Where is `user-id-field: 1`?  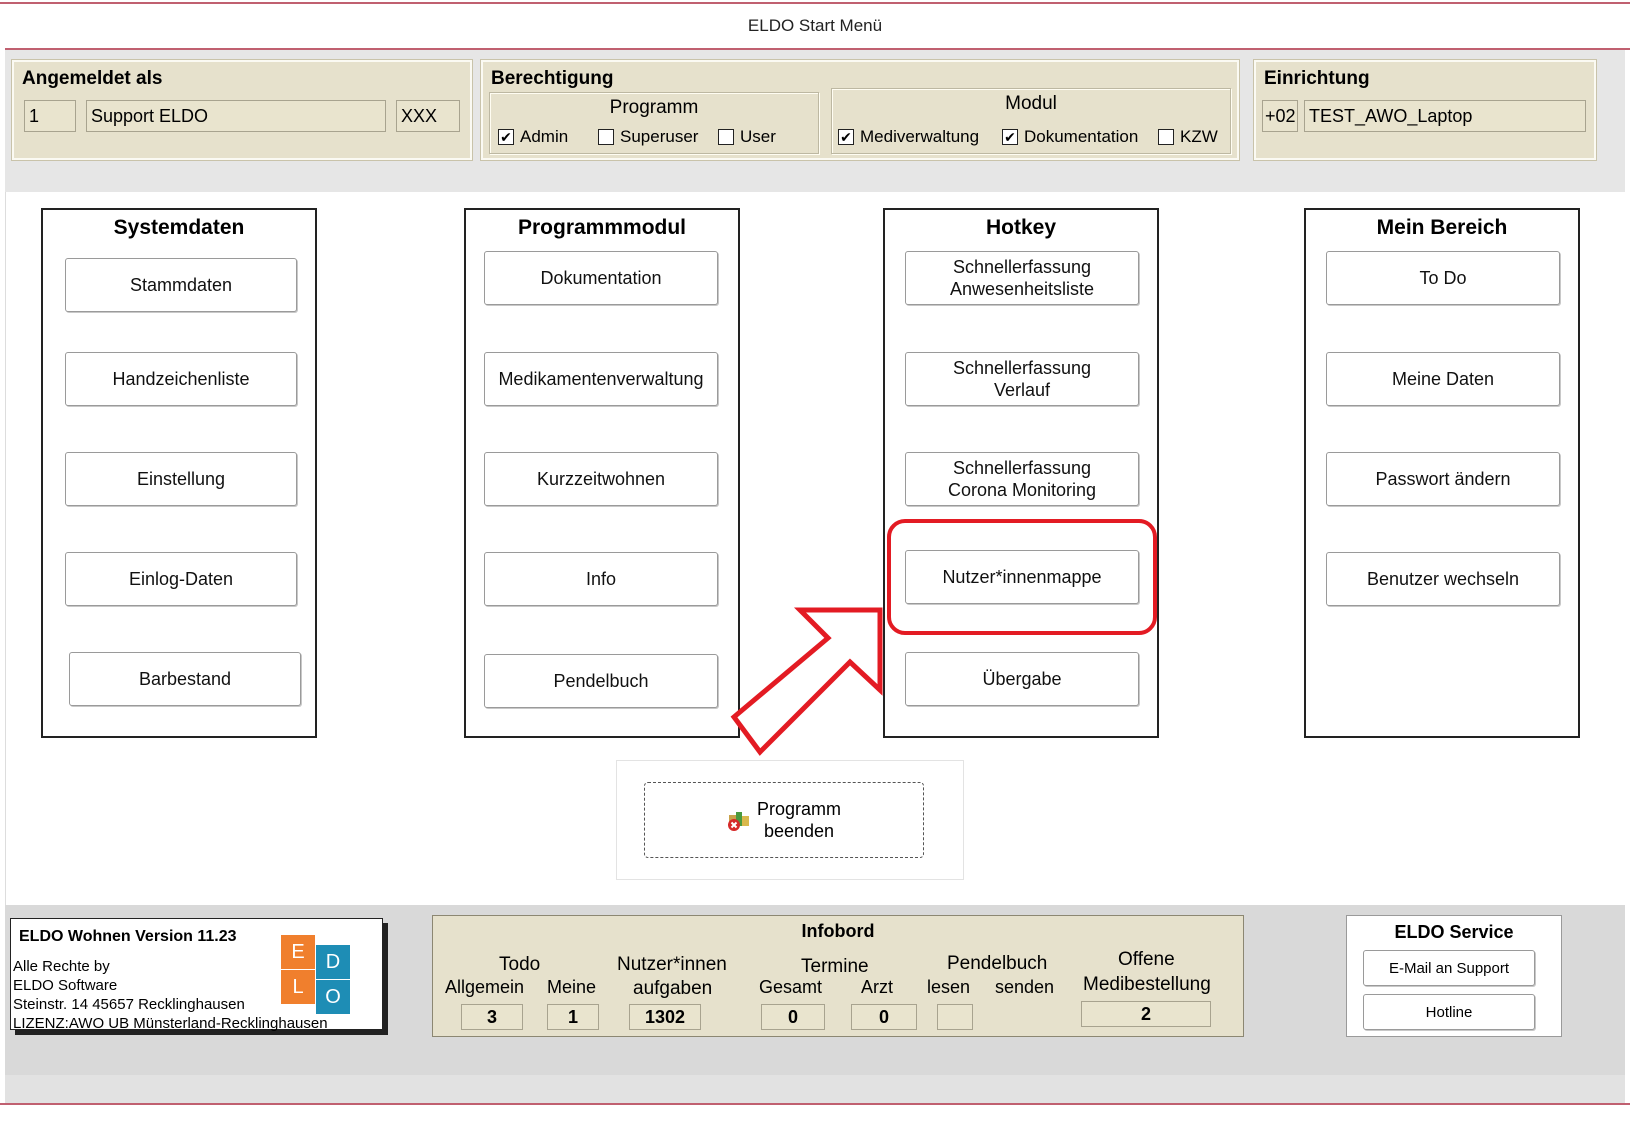
user-id-field: 1 is located at coordinates (50, 116).